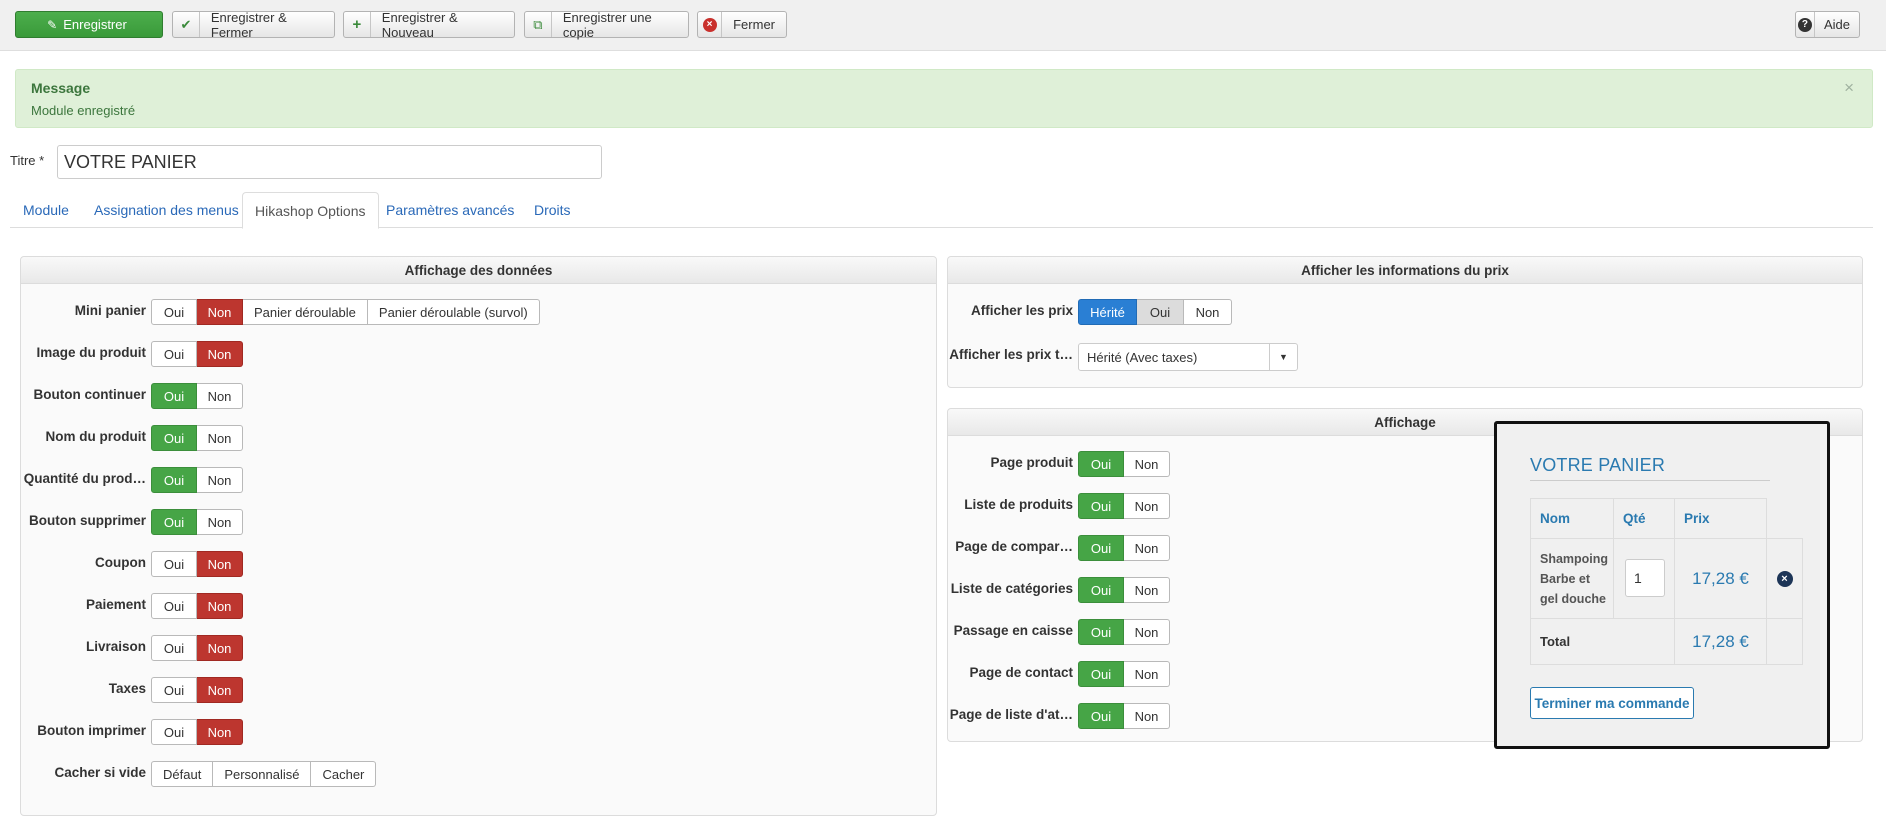 Image resolution: width=1886 pixels, height=816 pixels. What do you see at coordinates (329, 162) in the screenshot?
I see `title-input` at bounding box center [329, 162].